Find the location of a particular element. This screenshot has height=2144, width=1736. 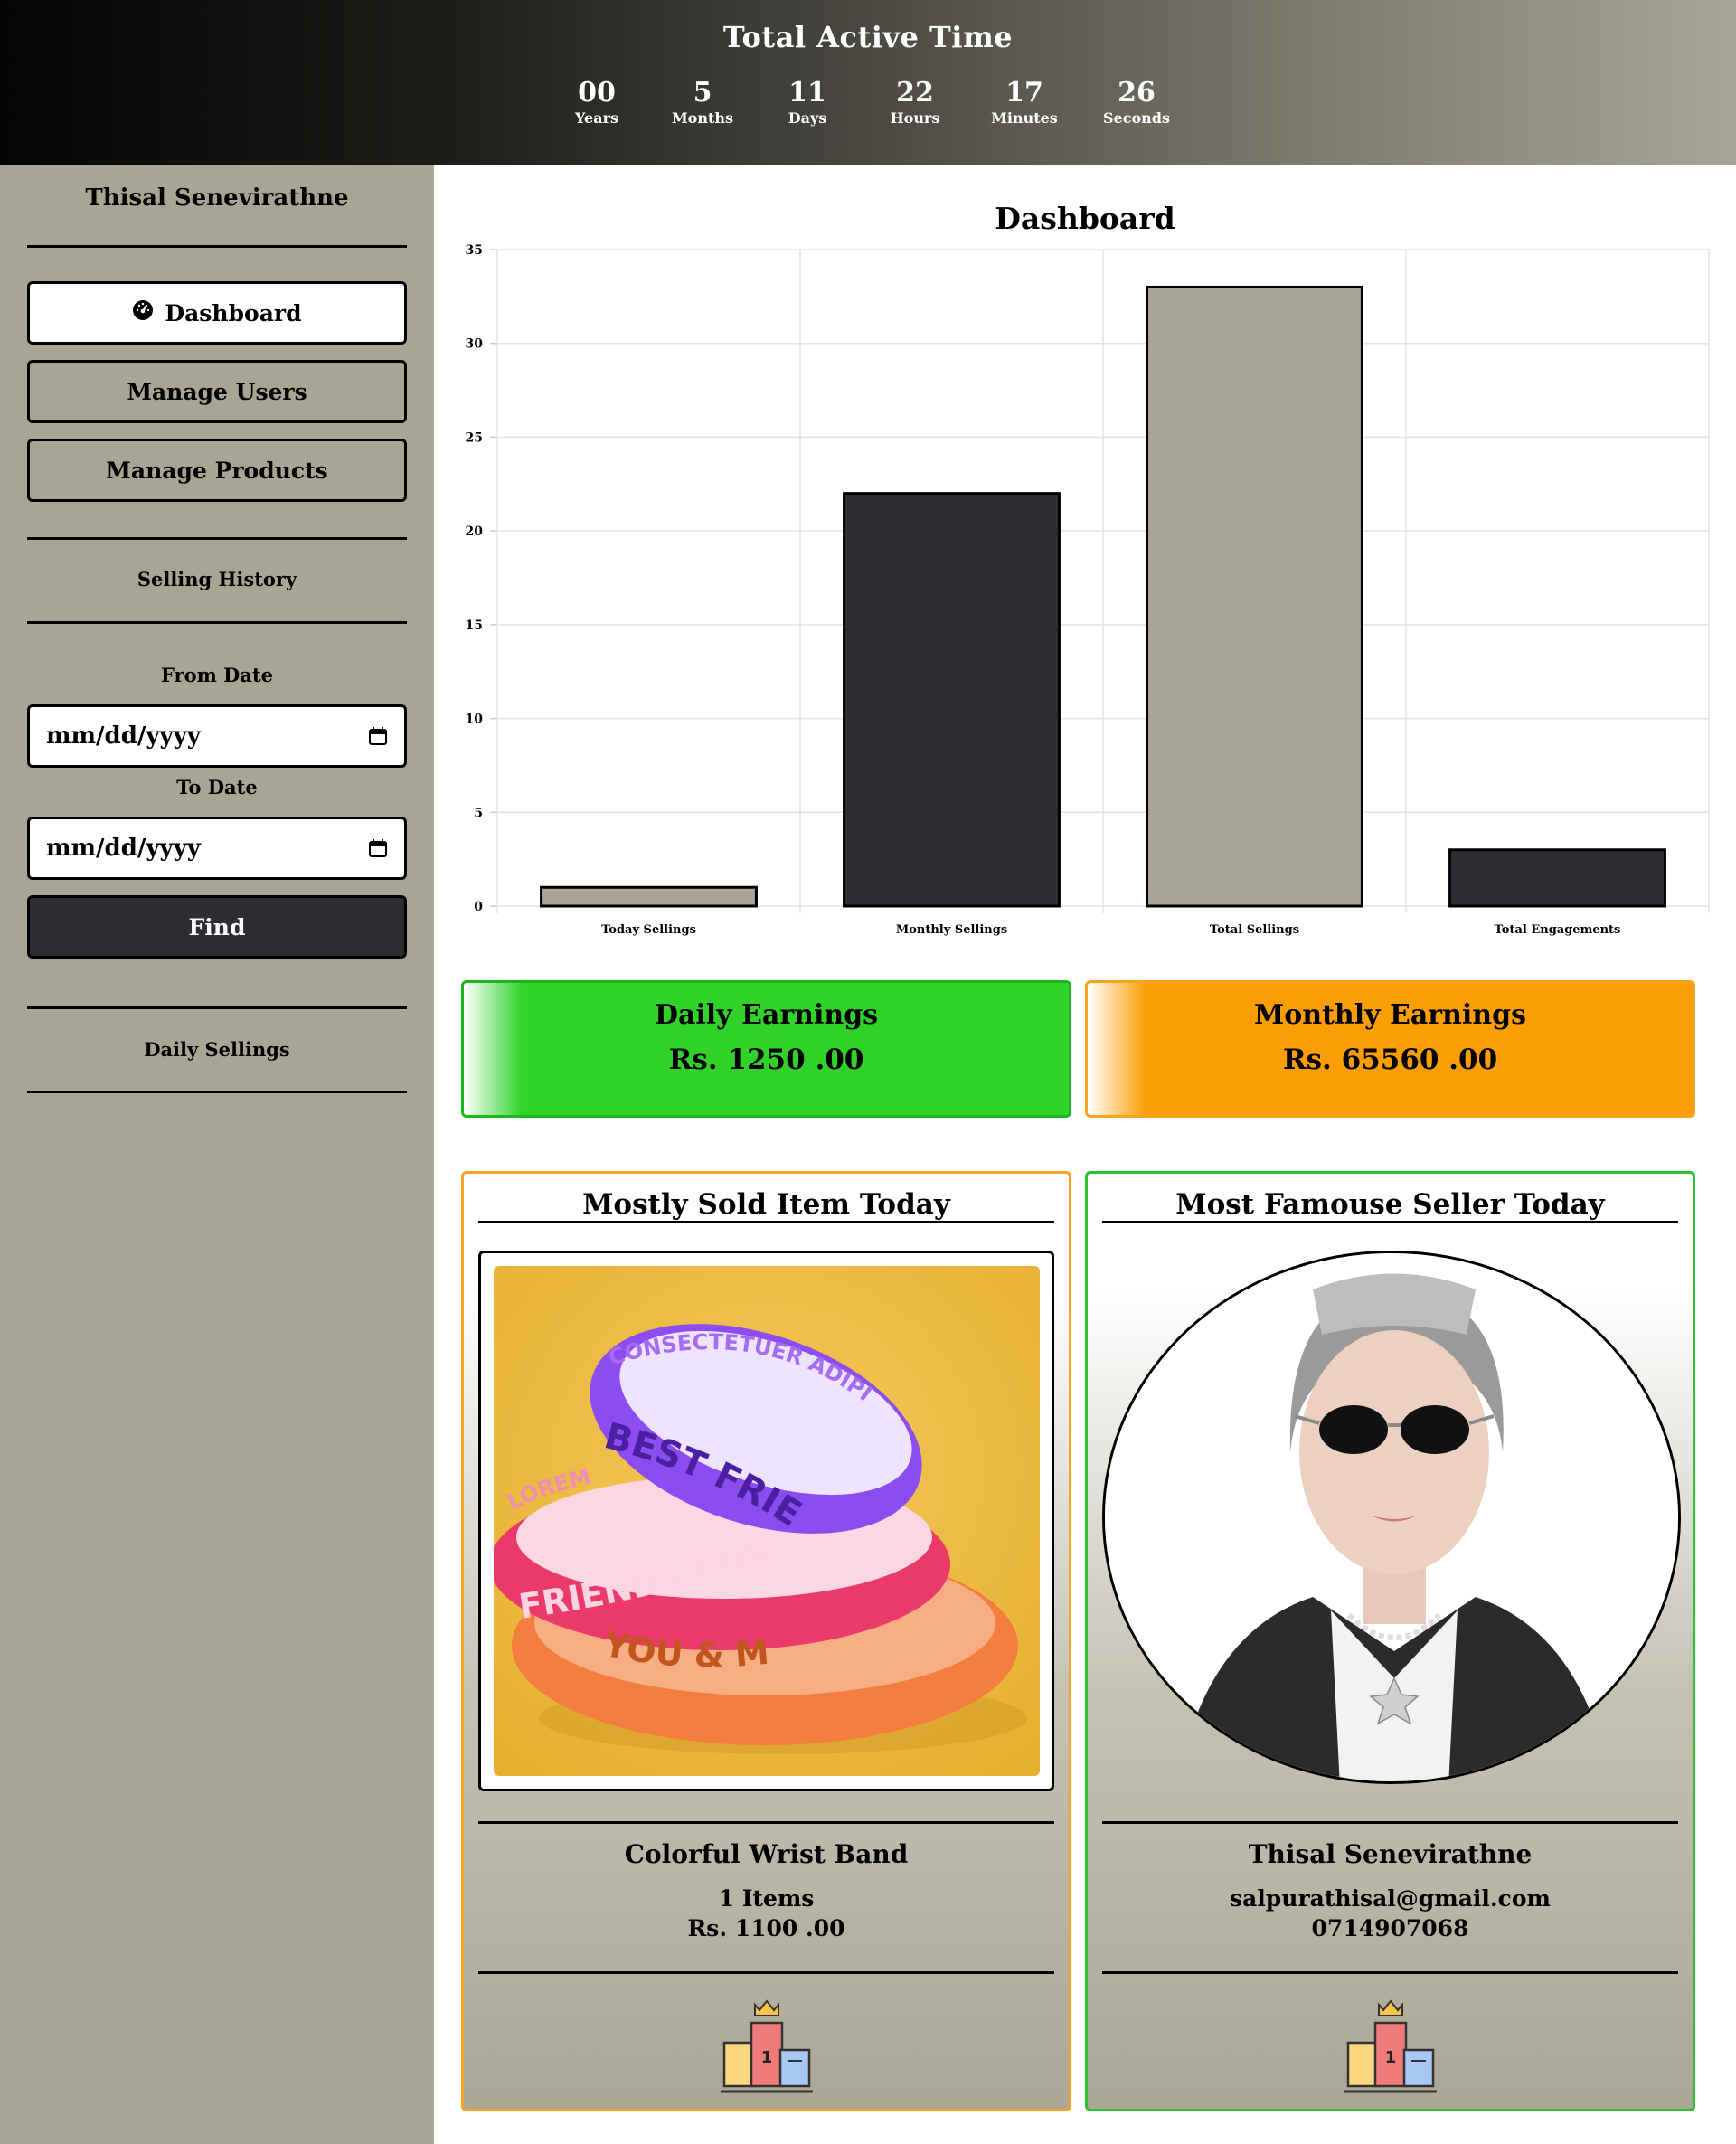

find-button: Find is located at coordinates (217, 927).